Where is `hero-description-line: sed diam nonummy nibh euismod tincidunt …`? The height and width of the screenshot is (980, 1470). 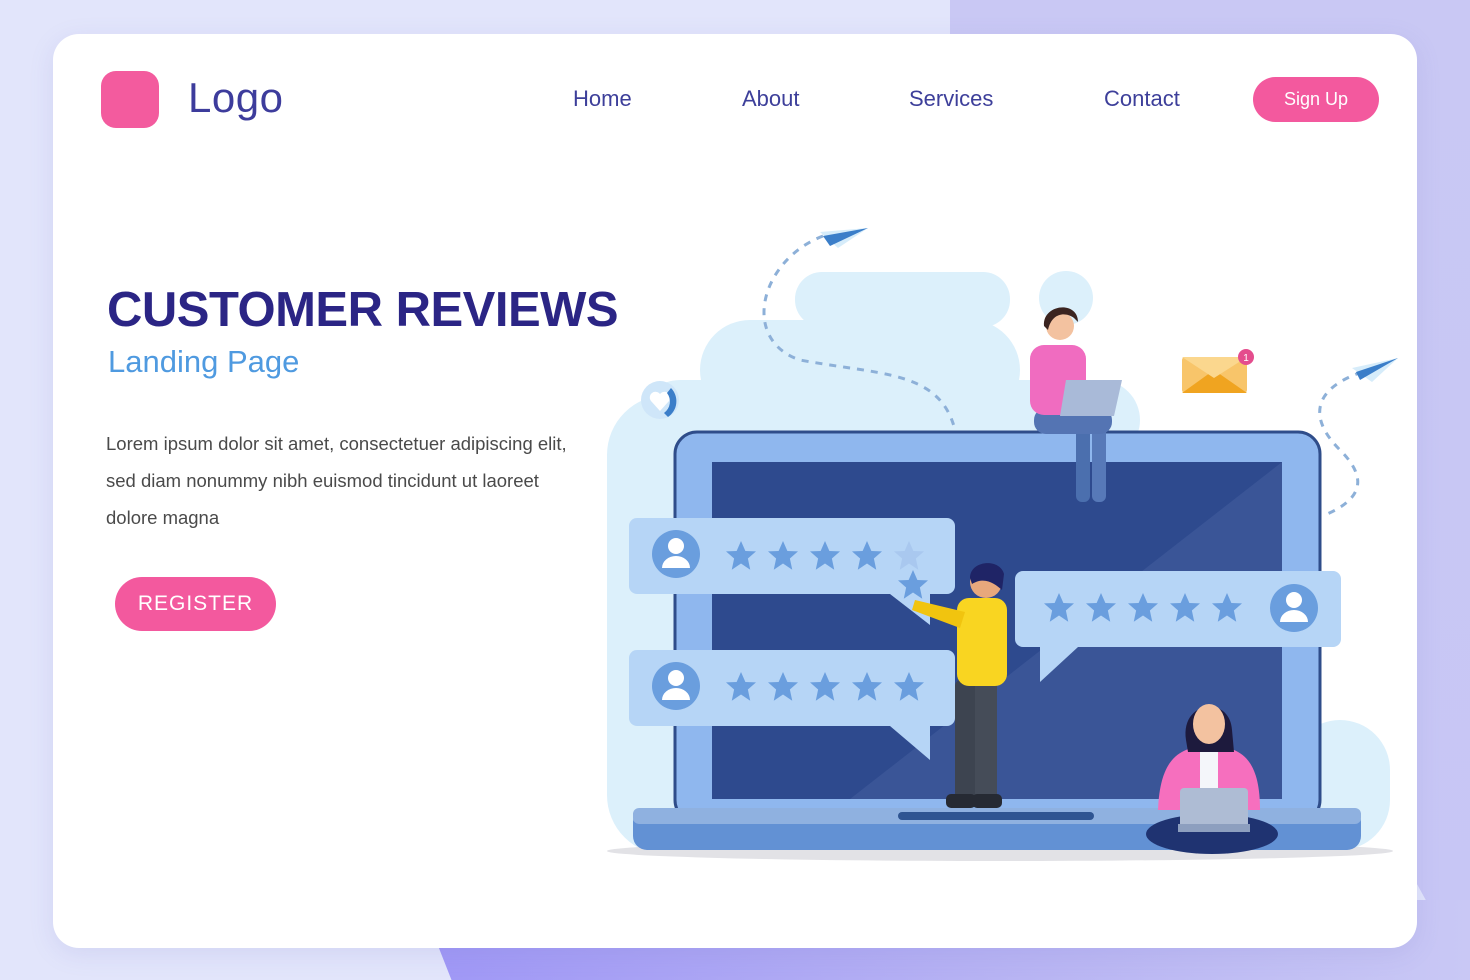 hero-description-line: sed diam nonummy nibh euismod tincidunt … is located at coordinates (322, 480).